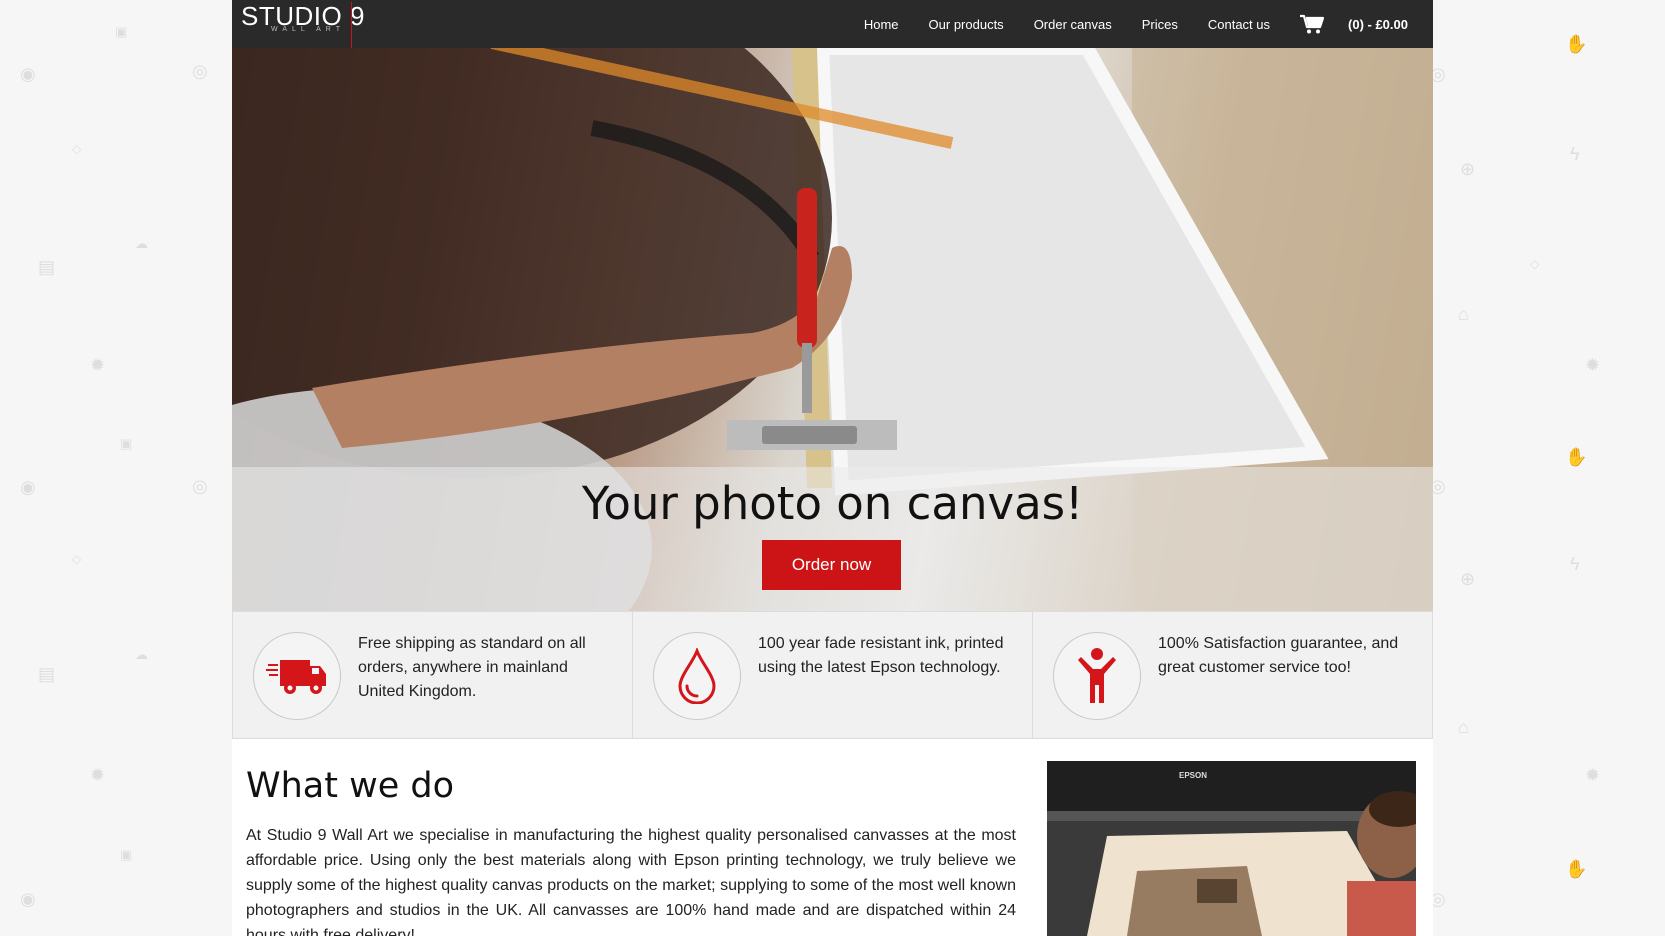 Image resolution: width=1665 pixels, height=936 pixels. What do you see at coordinates (832, 503) in the screenshot?
I see `hero-title: Your photo on canvas!` at bounding box center [832, 503].